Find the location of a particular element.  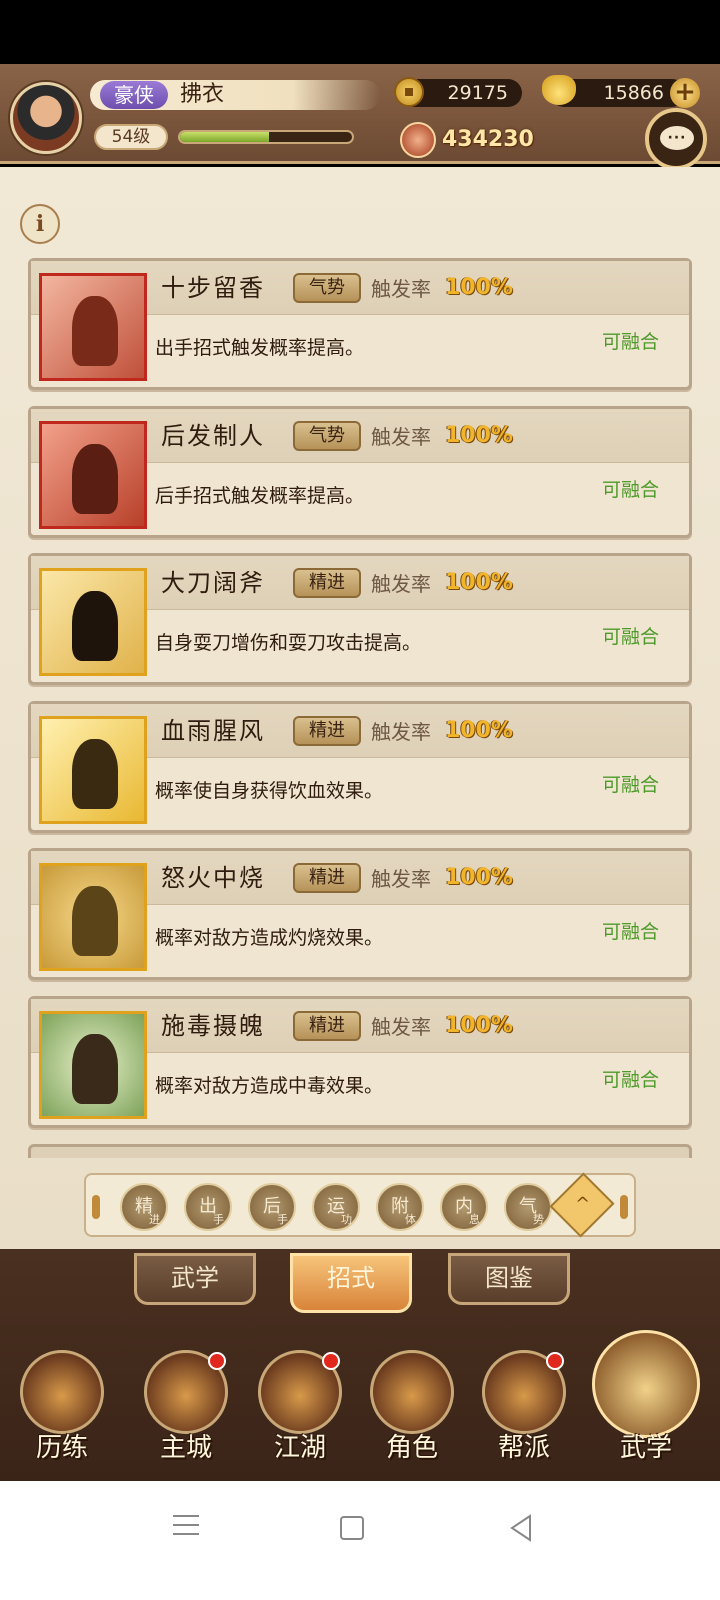

info-icon: i is located at coordinates (40, 224).